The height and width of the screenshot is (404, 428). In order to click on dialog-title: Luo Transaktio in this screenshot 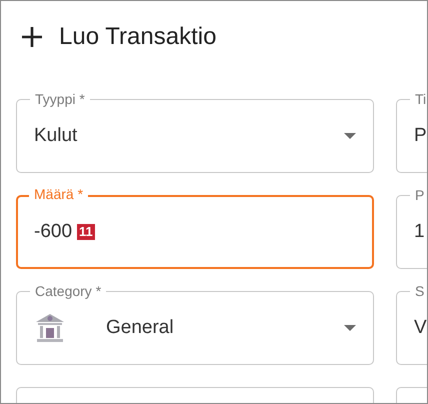, I will do `click(137, 37)`.